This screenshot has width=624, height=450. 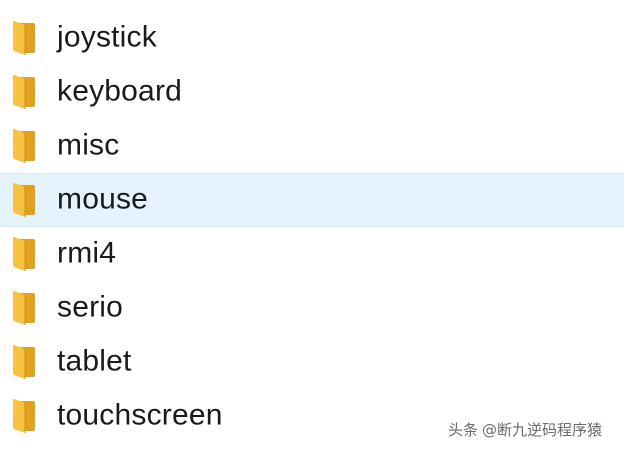 What do you see at coordinates (312, 38) in the screenshot?
I see `folder-item-joystick: joystick` at bounding box center [312, 38].